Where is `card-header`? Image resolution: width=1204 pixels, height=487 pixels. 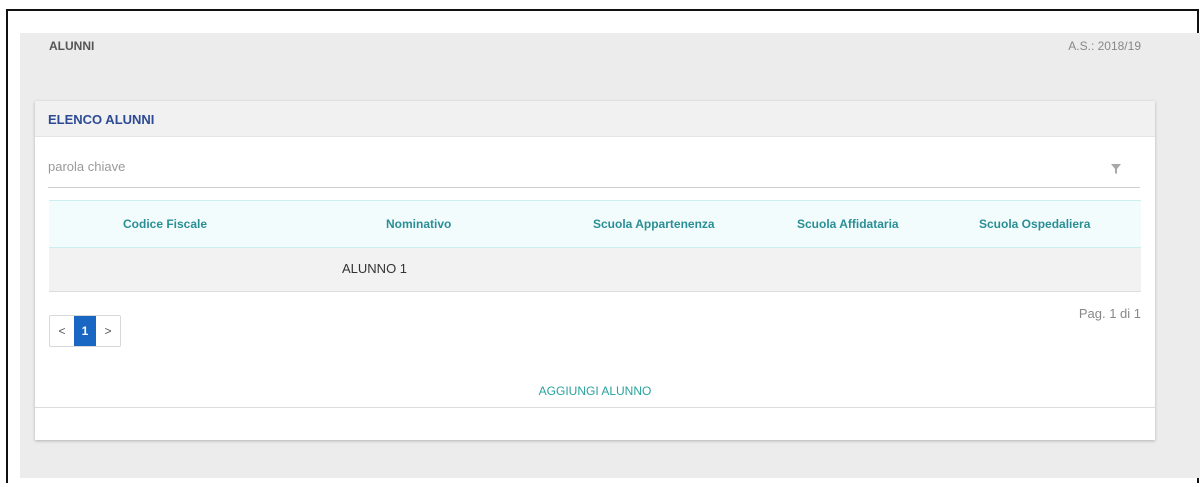
card-header is located at coordinates (595, 119).